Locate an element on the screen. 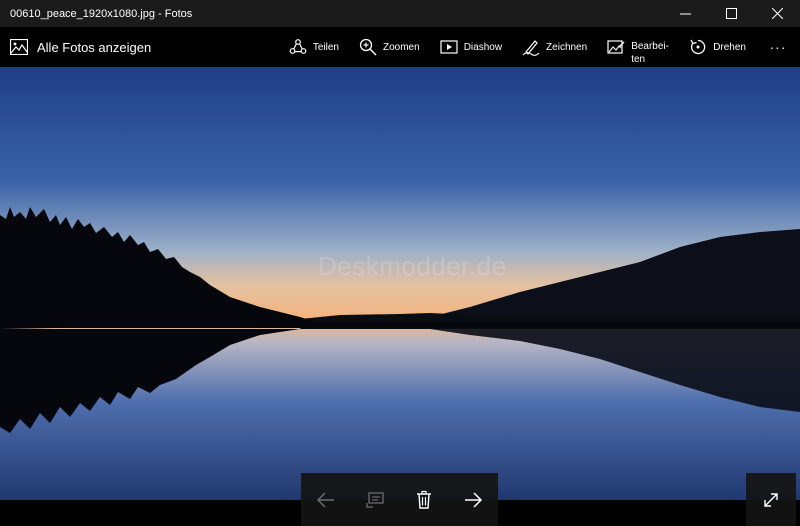 This screenshot has width=800, height=526. navigation-overlay is located at coordinates (399, 499).